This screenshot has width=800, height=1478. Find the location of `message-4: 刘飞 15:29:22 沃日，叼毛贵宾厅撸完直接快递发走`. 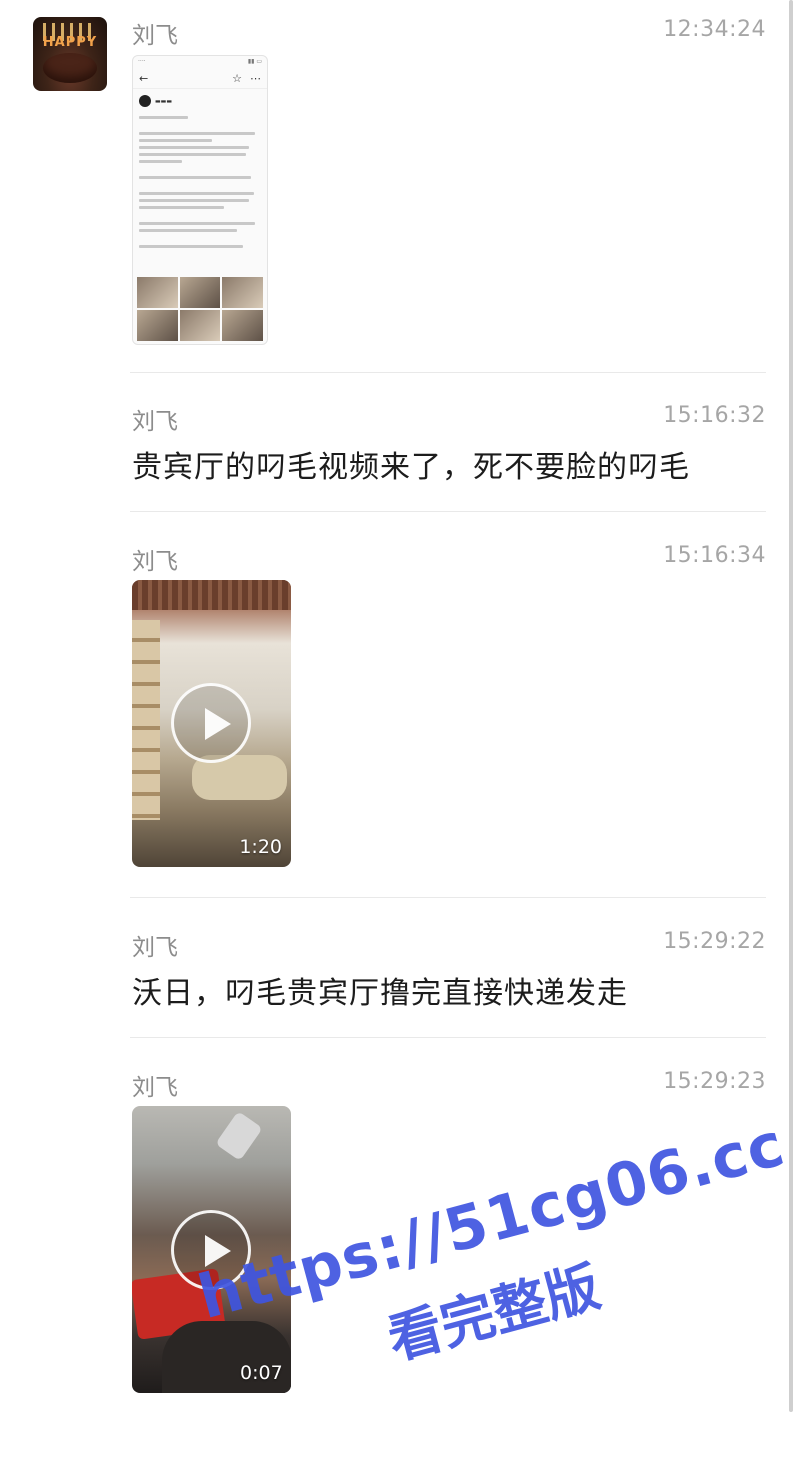

message-4: 刘飞 15:29:22 沃日，叼毛贵宾厅撸完直接快递发走 is located at coordinates (449, 971).